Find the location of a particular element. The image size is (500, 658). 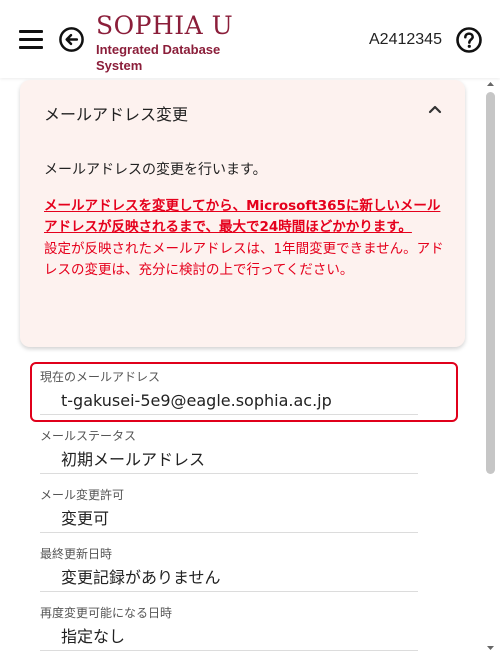

logo-title: SOPHIA U is located at coordinates (165, 25).